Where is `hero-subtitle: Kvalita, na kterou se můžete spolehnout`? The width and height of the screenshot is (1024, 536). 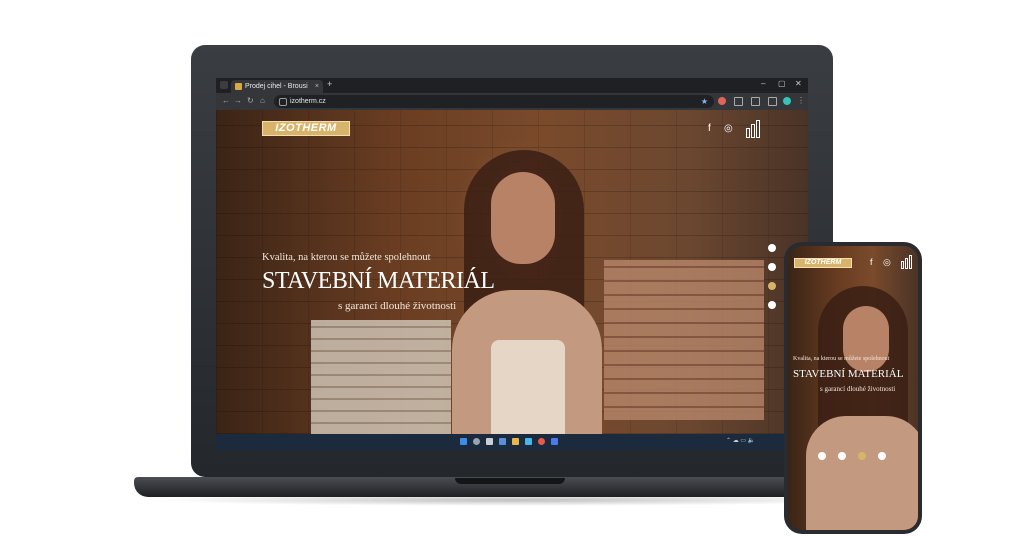 hero-subtitle: Kvalita, na kterou se můžete spolehnout is located at coordinates (346, 257).